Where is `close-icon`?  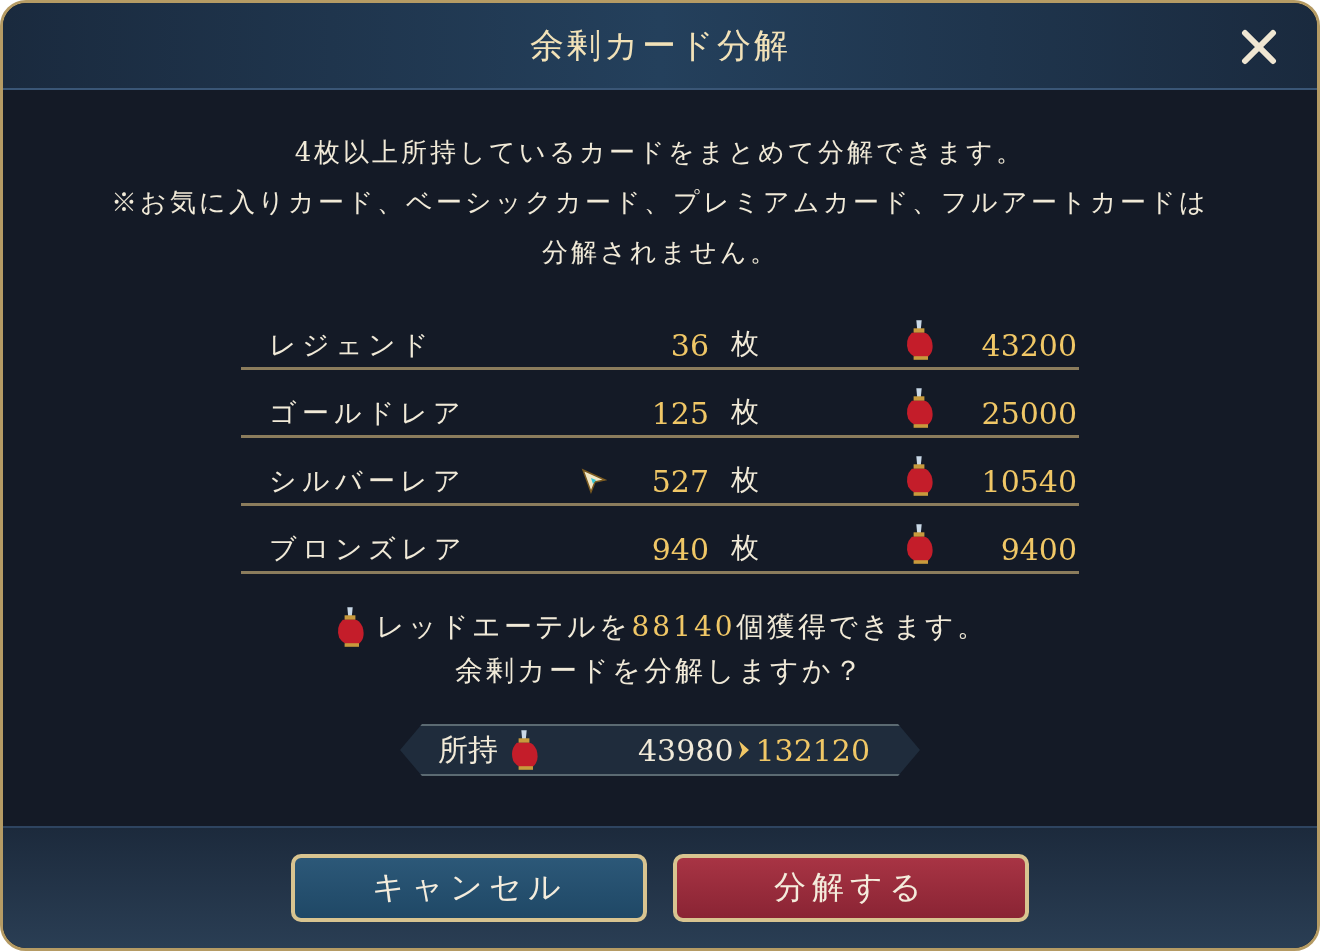 close-icon is located at coordinates (1259, 47).